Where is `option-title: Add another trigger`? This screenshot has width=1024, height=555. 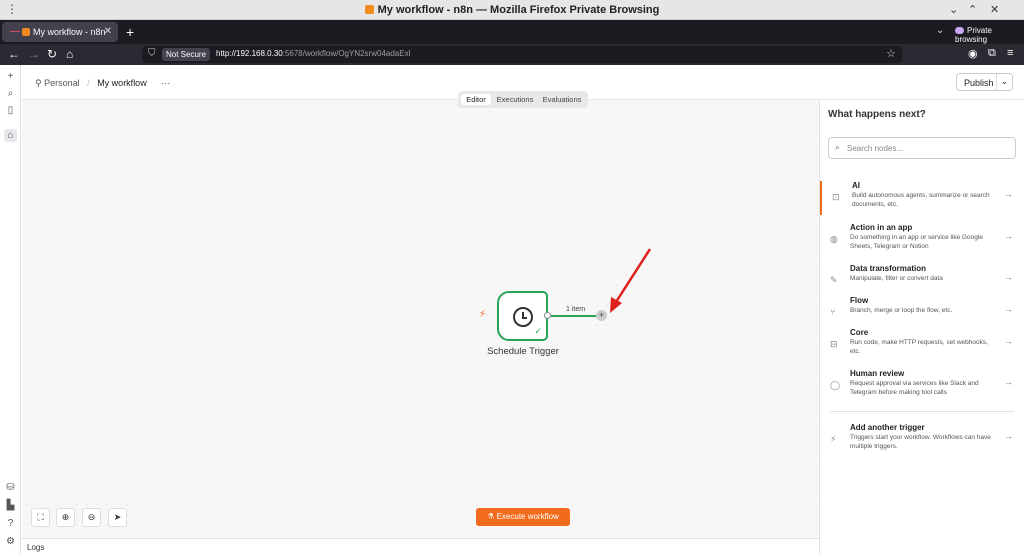
option-title: Add another trigger is located at coordinates (887, 427).